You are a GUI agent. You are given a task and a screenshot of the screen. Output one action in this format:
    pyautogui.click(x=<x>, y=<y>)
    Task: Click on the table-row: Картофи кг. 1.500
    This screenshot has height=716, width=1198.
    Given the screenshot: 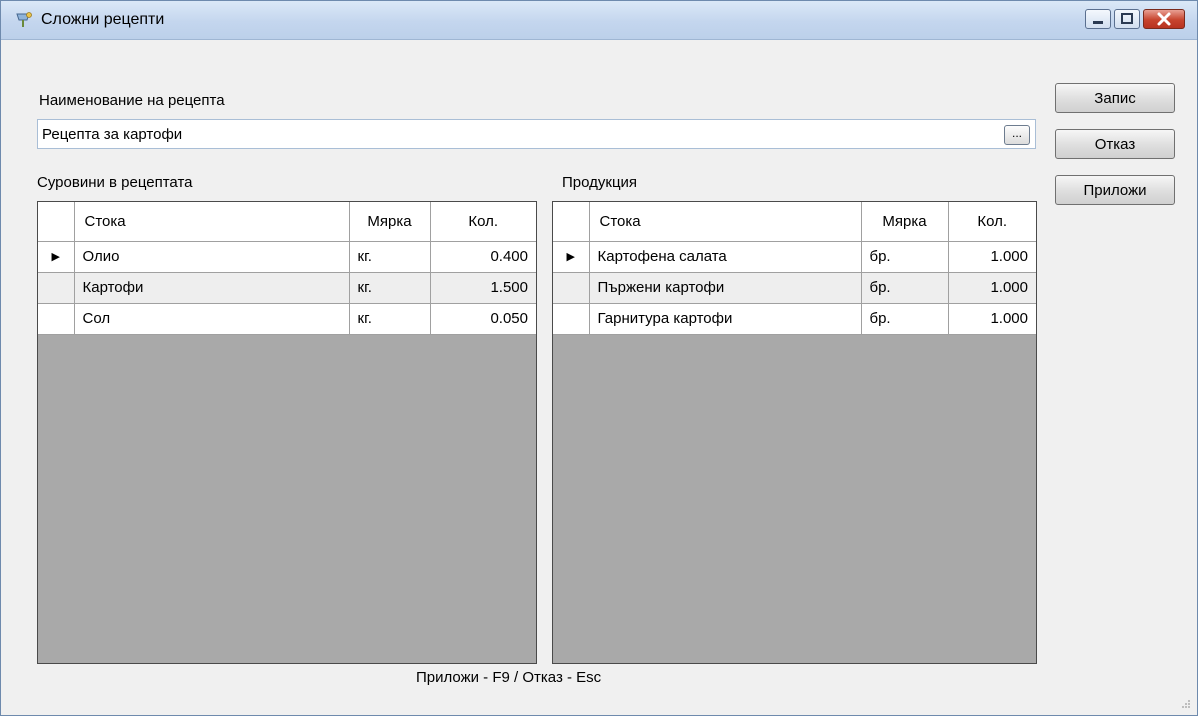 What is the action you would take?
    pyautogui.click(x=287, y=288)
    